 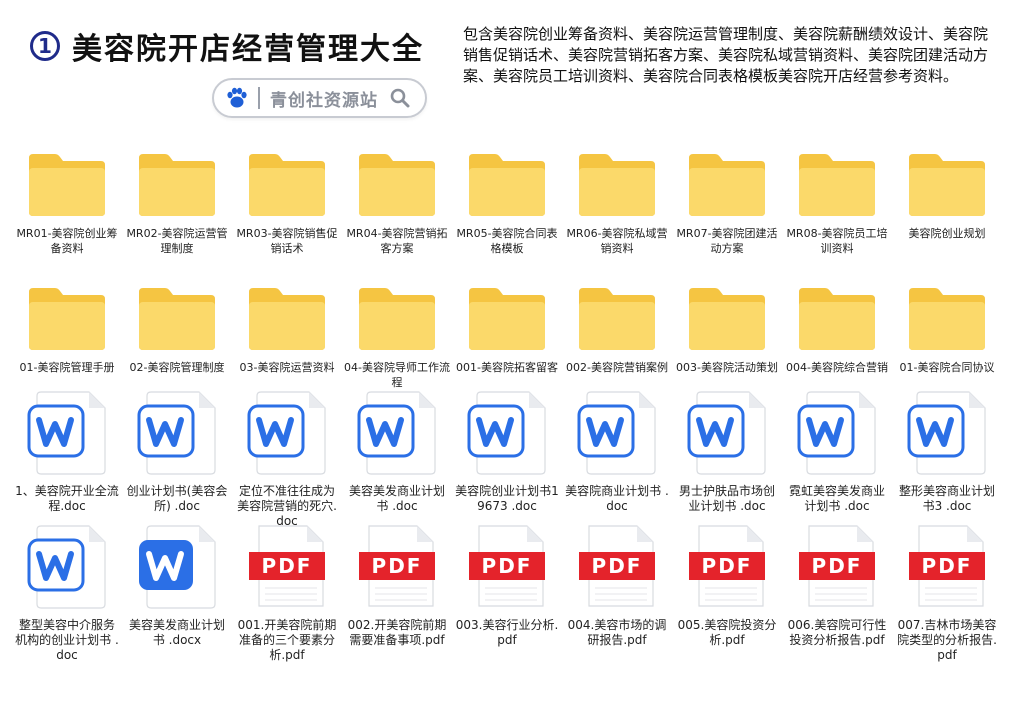 What do you see at coordinates (396, 498) in the screenshot?
I see `file-label: 美容美发商业计划书 .doc` at bounding box center [396, 498].